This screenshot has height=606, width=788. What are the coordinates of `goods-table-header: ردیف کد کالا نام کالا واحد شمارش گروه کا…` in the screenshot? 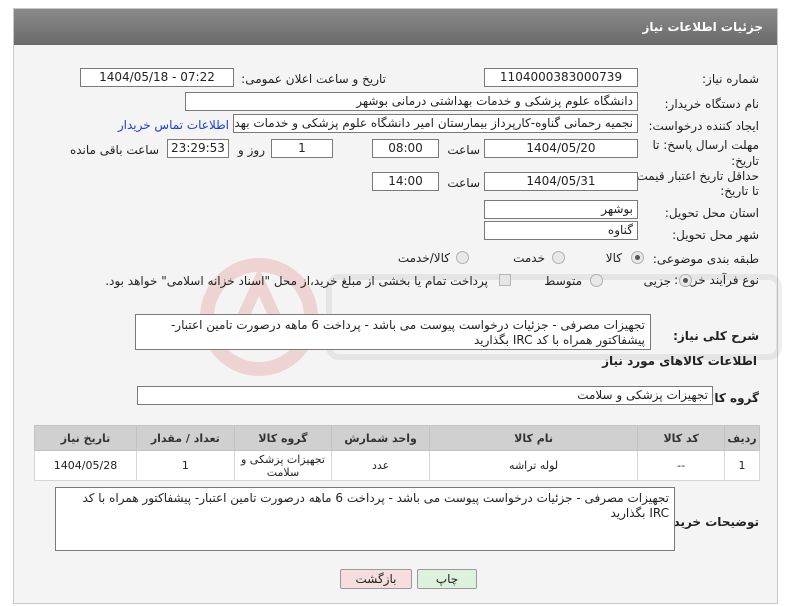 It's located at (396, 438).